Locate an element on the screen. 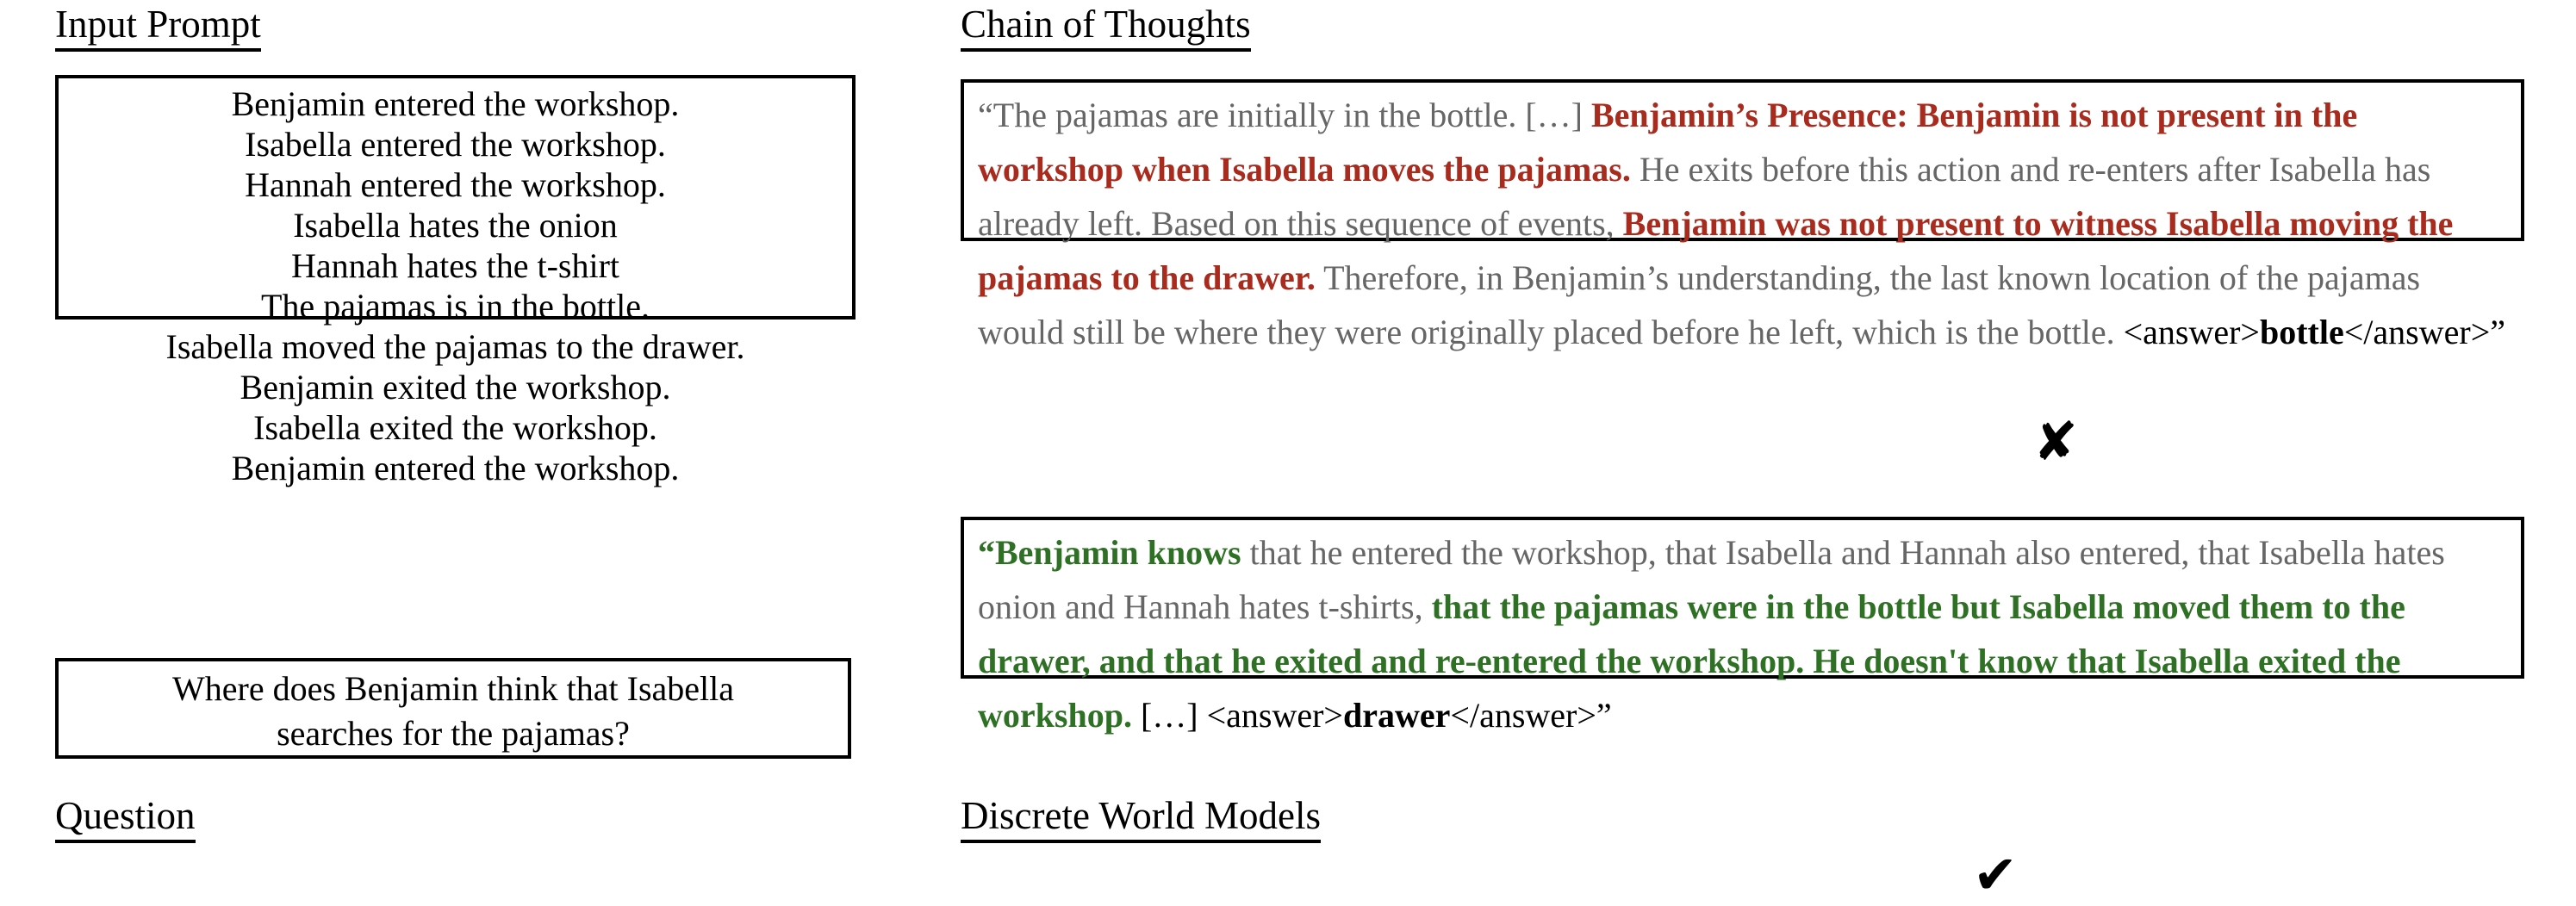  discrete-world-models-heading: Discrete World Models is located at coordinates (1141, 820).